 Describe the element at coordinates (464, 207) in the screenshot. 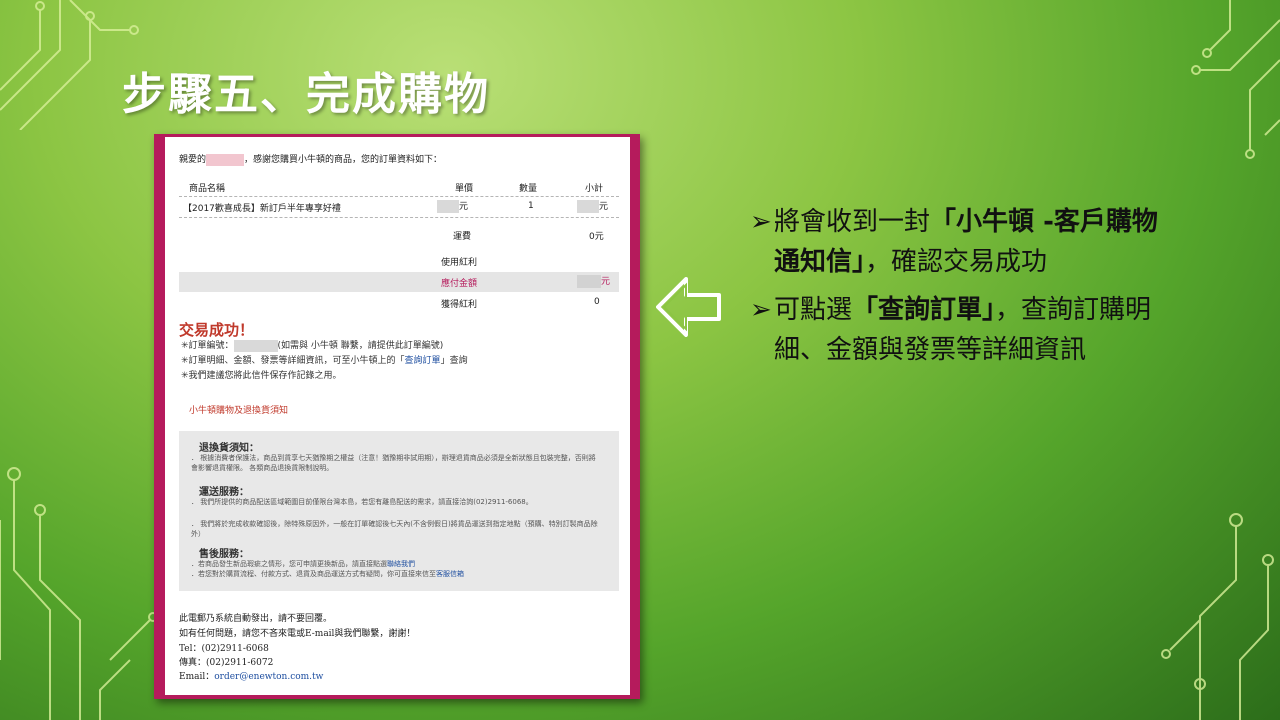

I see `item-price-unit: 元` at that location.